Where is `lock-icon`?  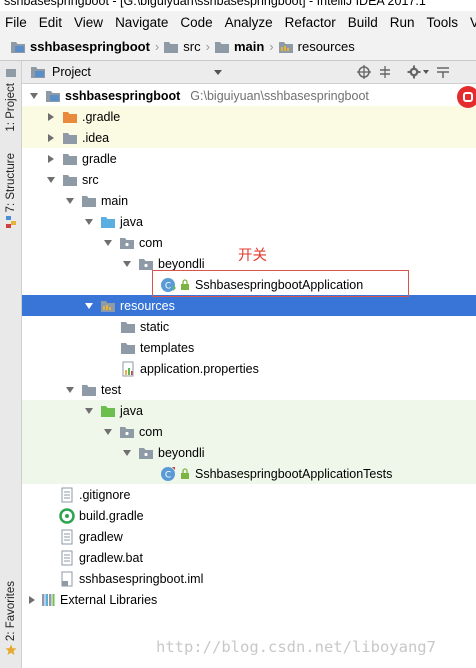
lock-icon is located at coordinates (185, 473).